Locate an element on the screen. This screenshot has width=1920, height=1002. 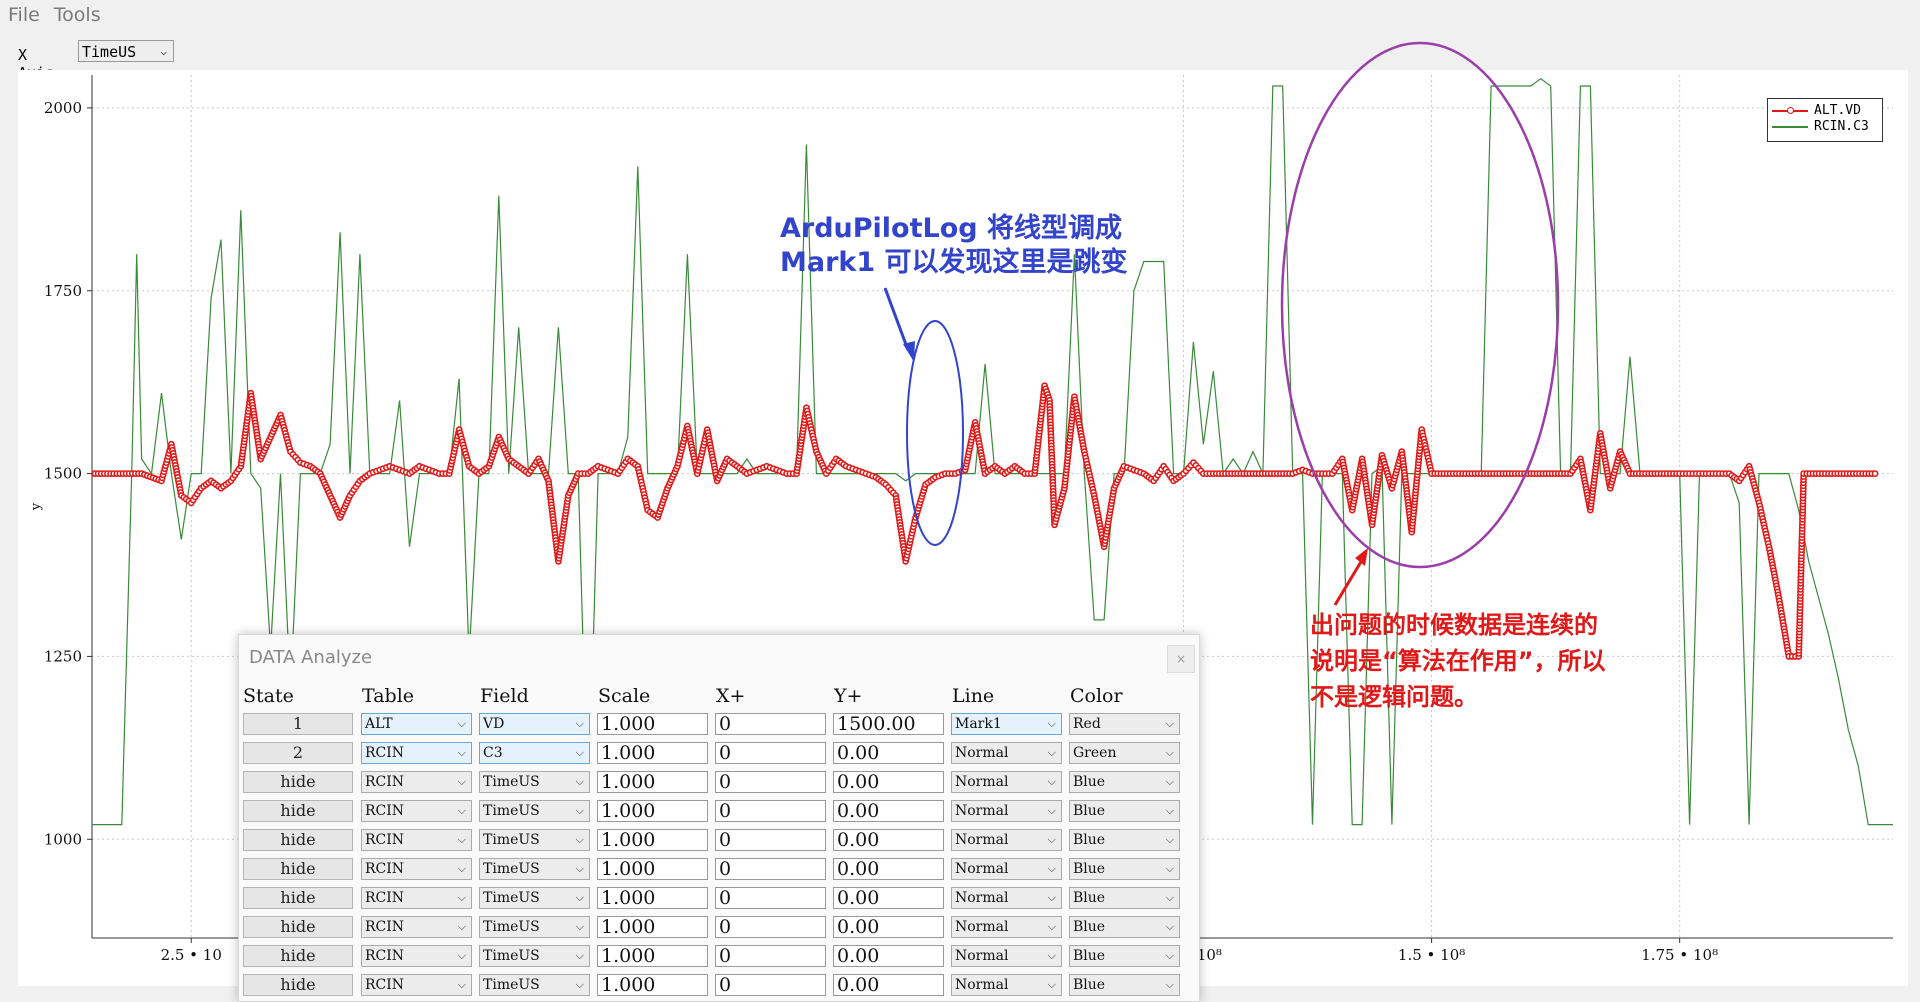
color-select: Red ⌵ is located at coordinates (1124, 724).